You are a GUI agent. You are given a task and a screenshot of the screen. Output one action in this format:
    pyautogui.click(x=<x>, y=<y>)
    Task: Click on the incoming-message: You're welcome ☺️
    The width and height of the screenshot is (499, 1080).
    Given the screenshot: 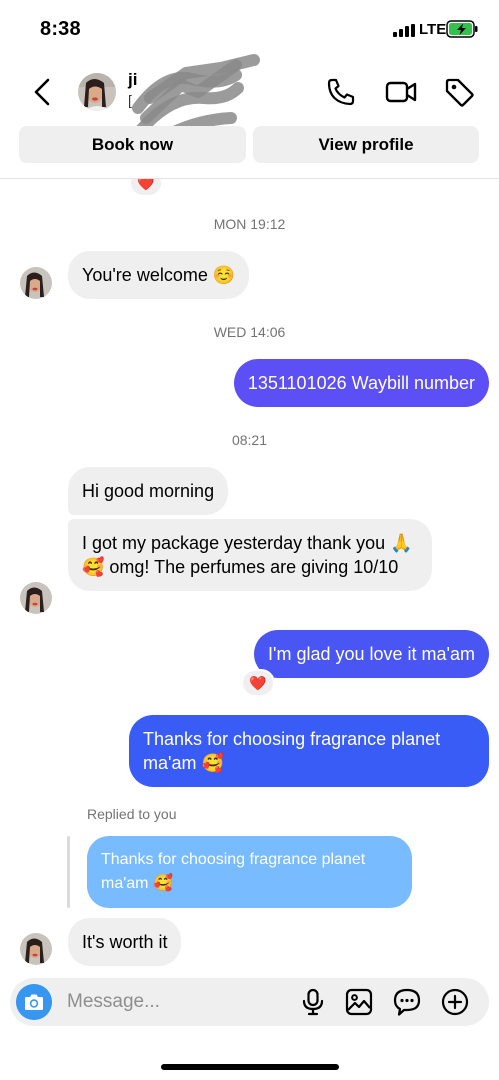 What is the action you would take?
    pyautogui.click(x=159, y=275)
    